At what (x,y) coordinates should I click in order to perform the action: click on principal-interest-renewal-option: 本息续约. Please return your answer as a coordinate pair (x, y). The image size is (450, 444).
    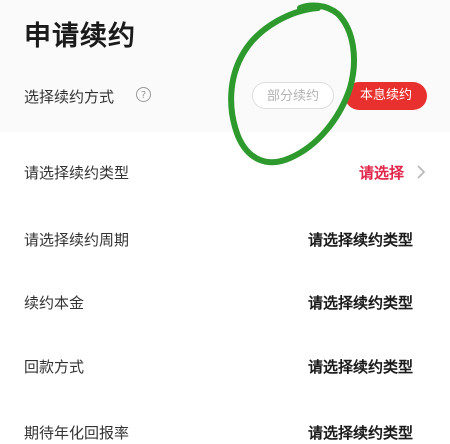
    Looking at the image, I should click on (386, 96).